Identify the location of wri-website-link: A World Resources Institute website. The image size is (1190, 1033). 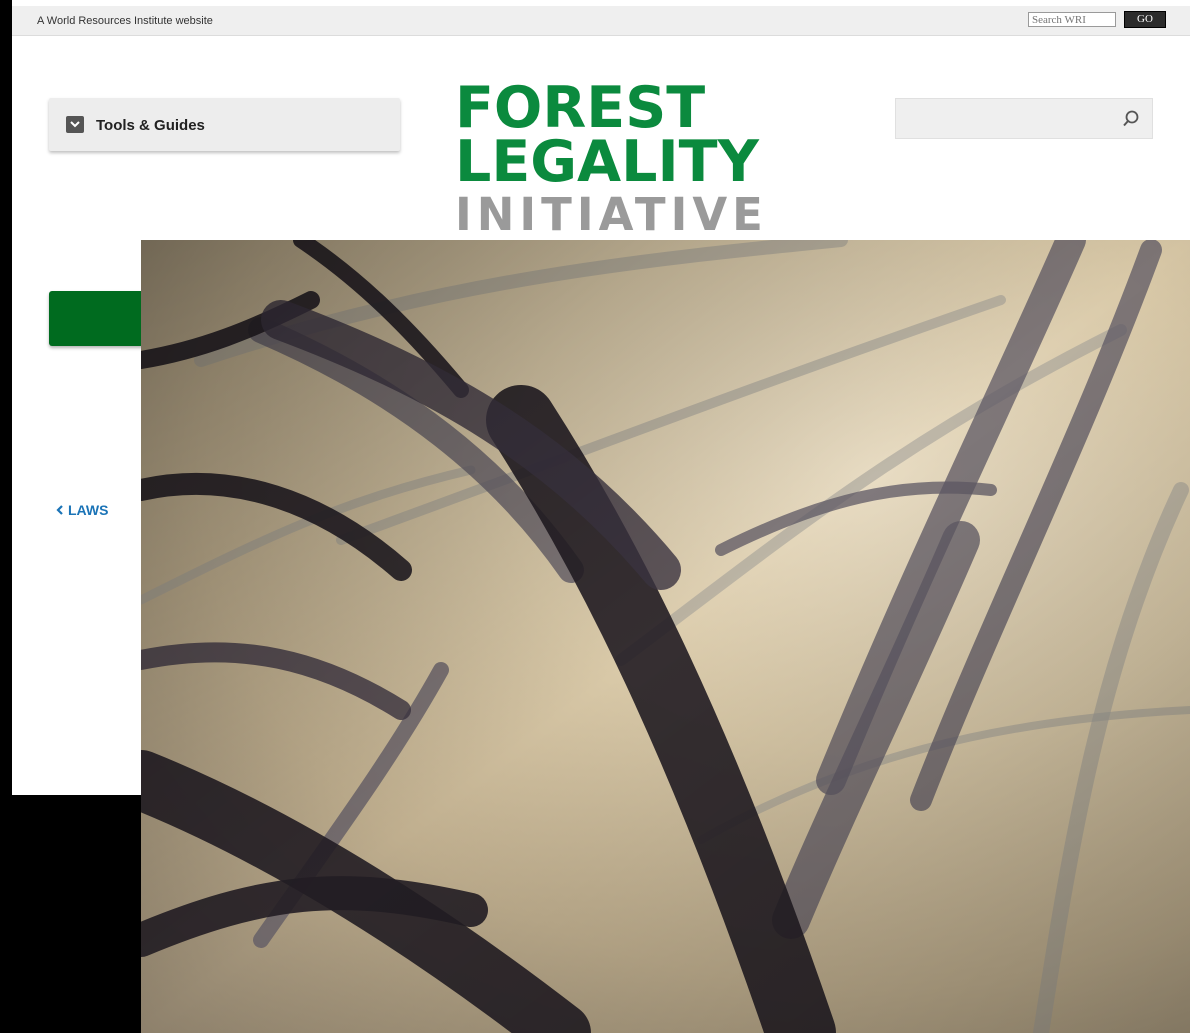
(125, 21).